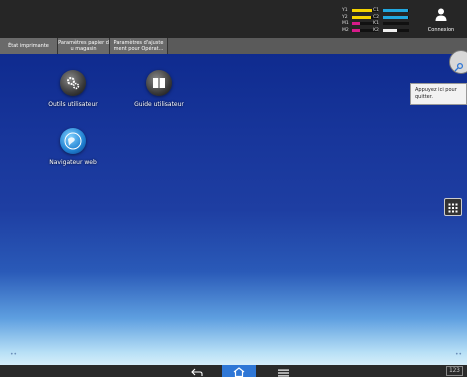 The height and width of the screenshot is (377, 467). I want to click on toner-label: M2, so click(345, 30).